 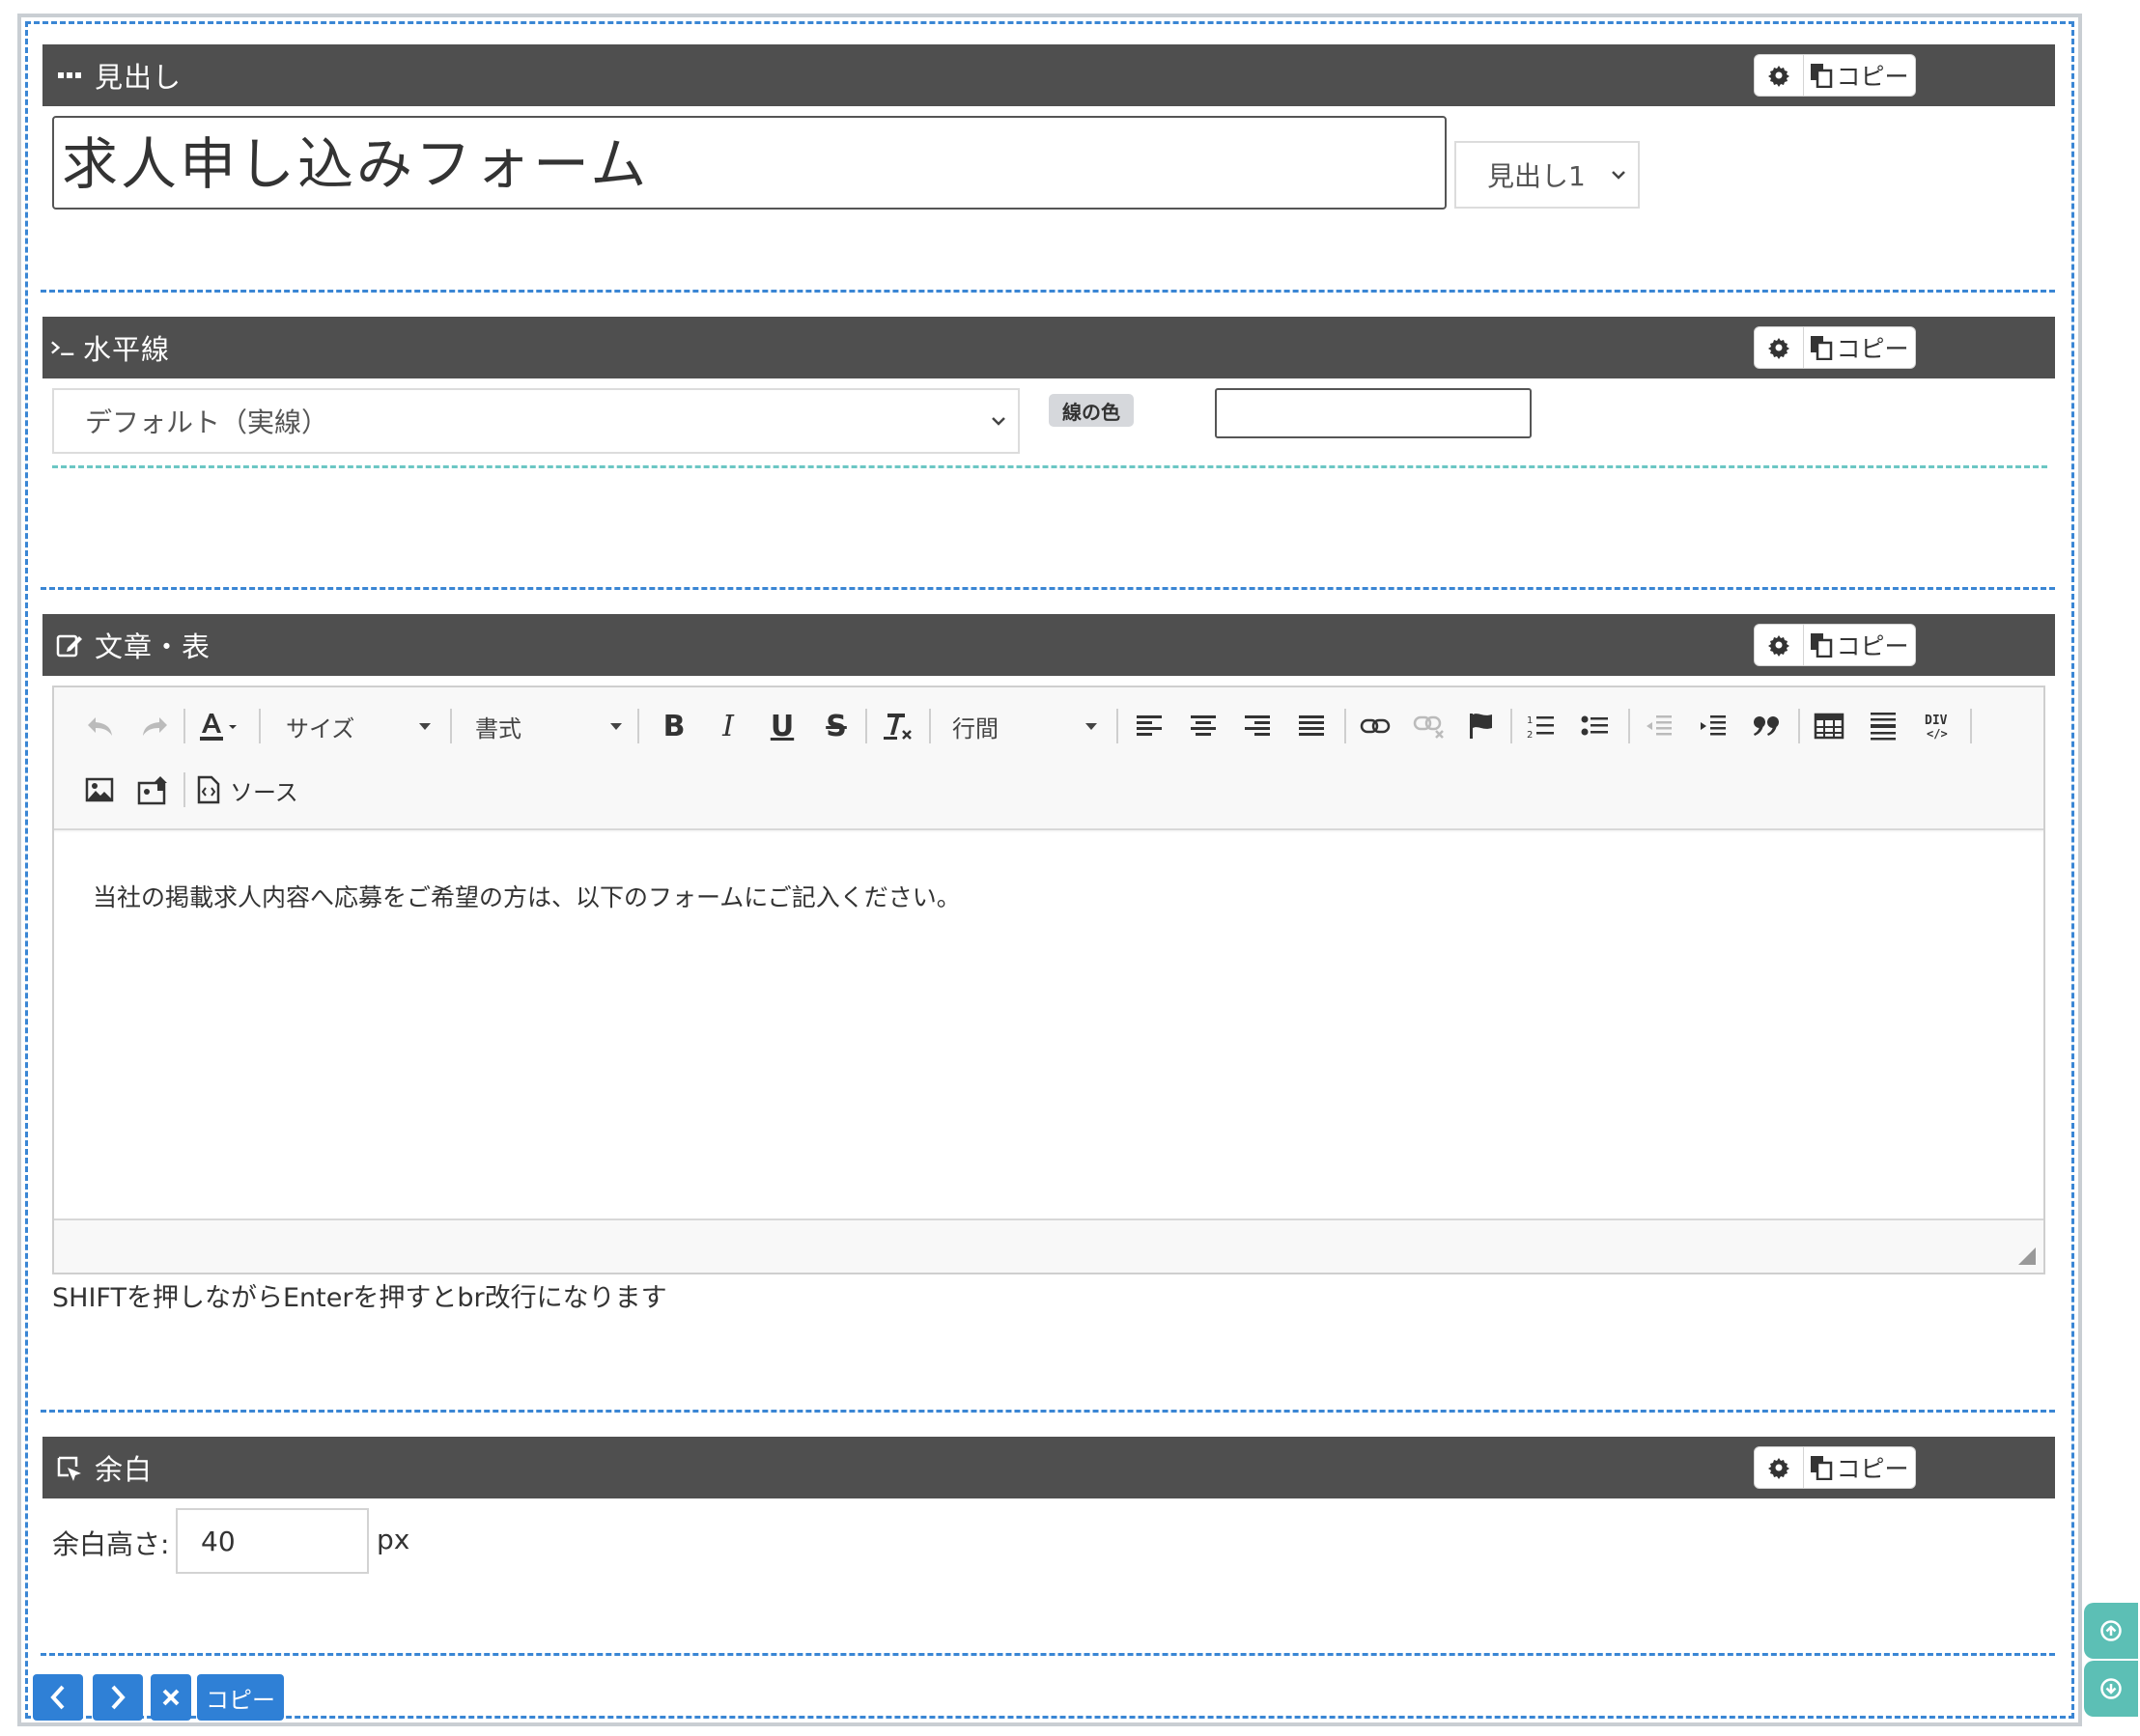 I want to click on move-up-button, so click(x=58, y=1698).